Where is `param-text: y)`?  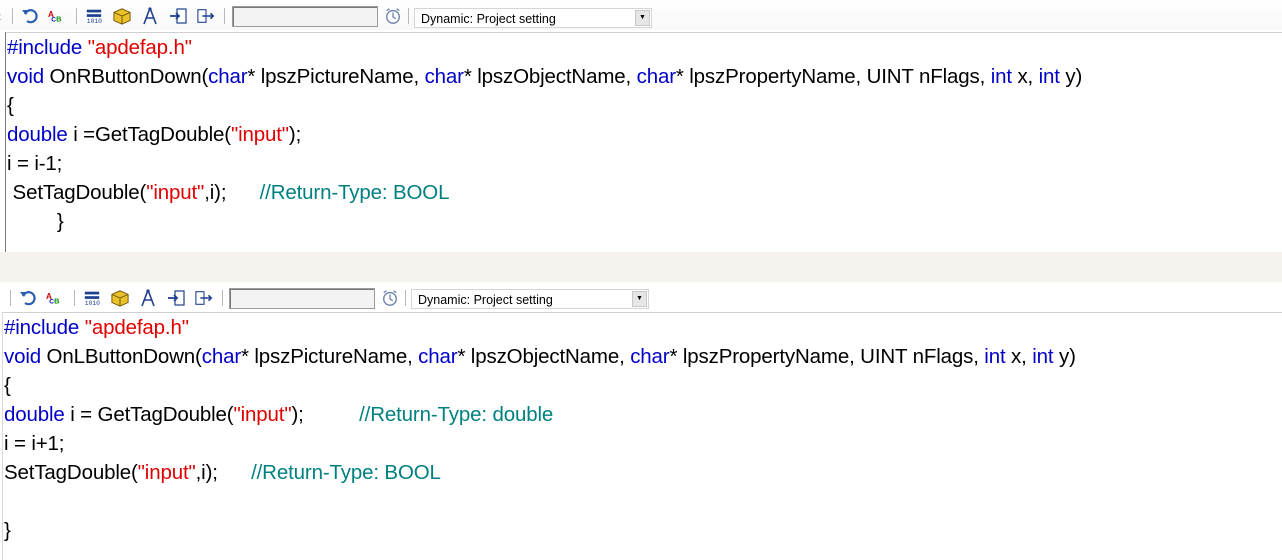
param-text: y) is located at coordinates (1064, 356).